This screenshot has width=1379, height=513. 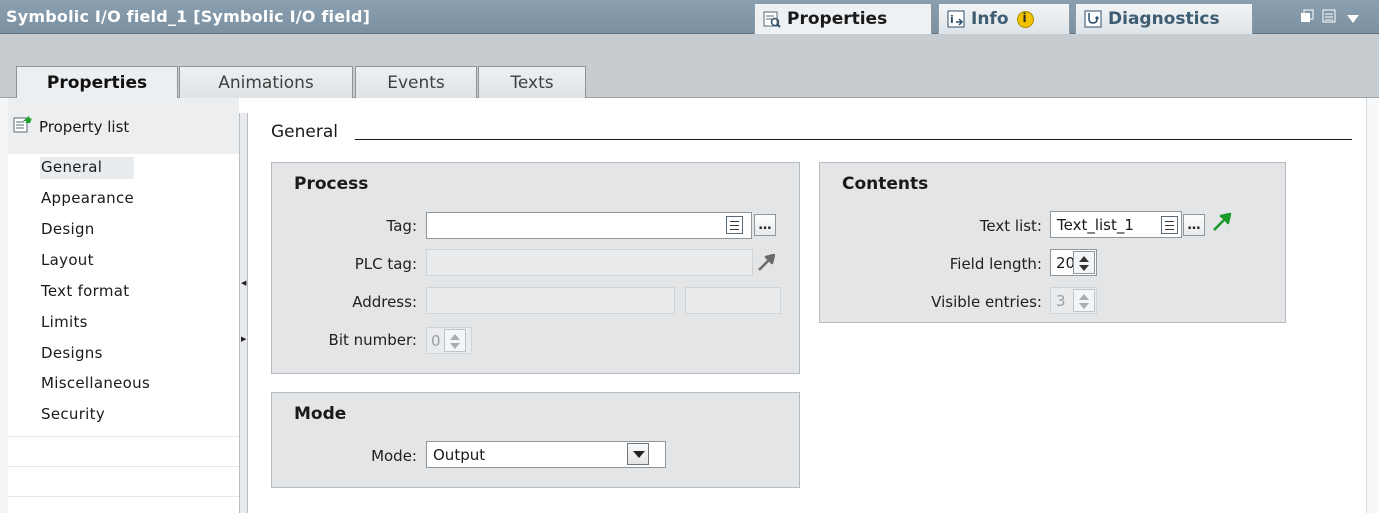 I want to click on goto-text-list-icon, so click(x=1222, y=224).